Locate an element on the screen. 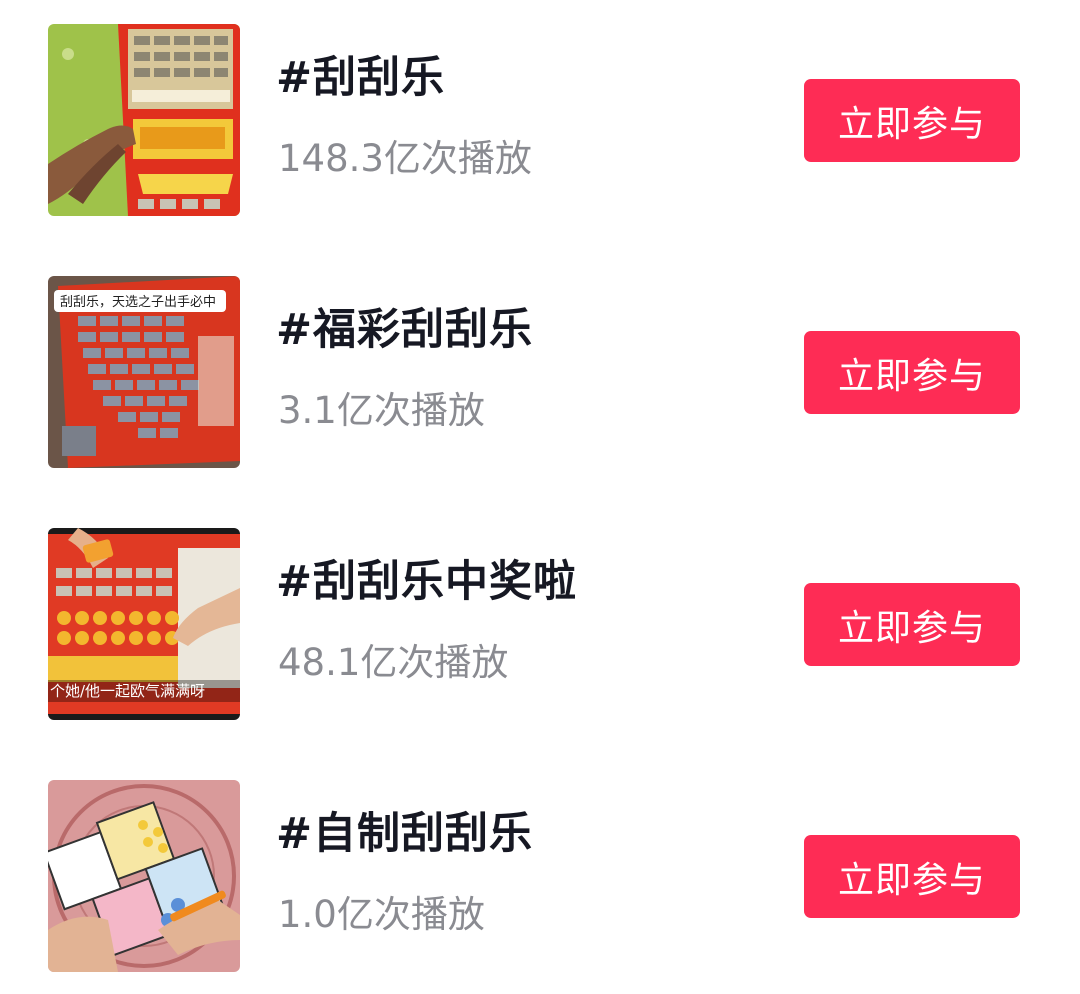  topic-title: #自制刮刮乐 is located at coordinates (404, 834).